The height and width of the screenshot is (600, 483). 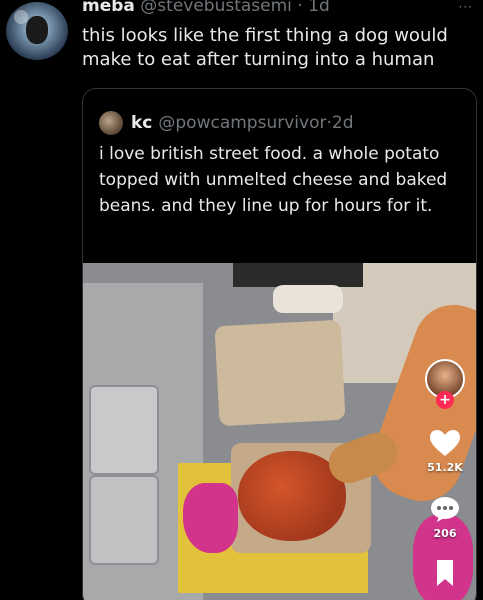 What do you see at coordinates (445, 573) in the screenshot?
I see `bookmark-icon` at bounding box center [445, 573].